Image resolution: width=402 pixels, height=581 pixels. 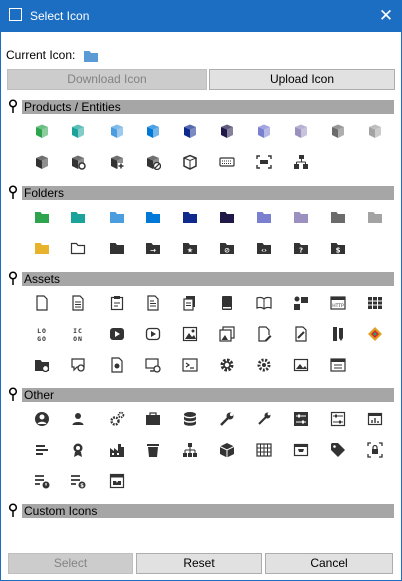 I want to click on images-icon, so click(x=227, y=334).